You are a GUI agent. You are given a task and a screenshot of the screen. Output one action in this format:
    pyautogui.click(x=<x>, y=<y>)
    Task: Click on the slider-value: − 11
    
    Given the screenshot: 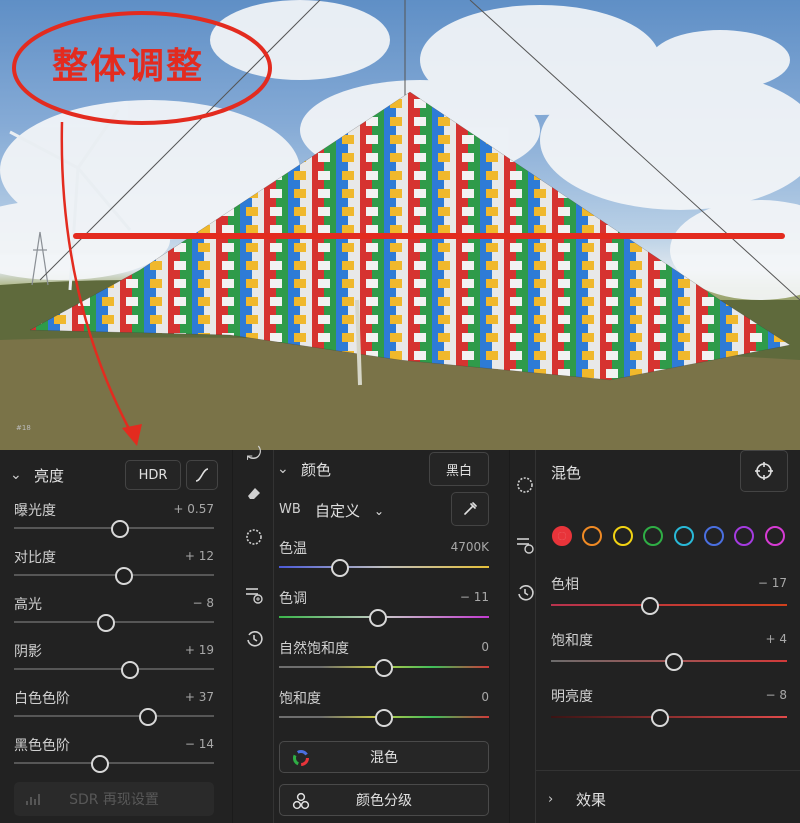 What is the action you would take?
    pyautogui.click(x=474, y=597)
    